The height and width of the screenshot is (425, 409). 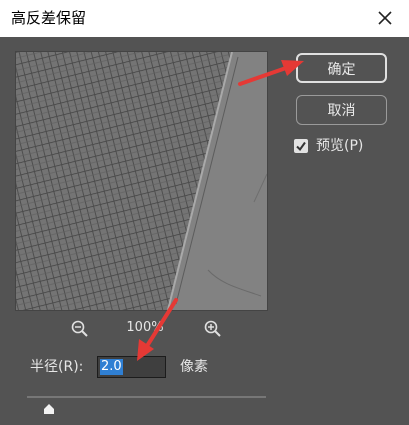 I want to click on zoom-in-button, so click(x=213, y=329).